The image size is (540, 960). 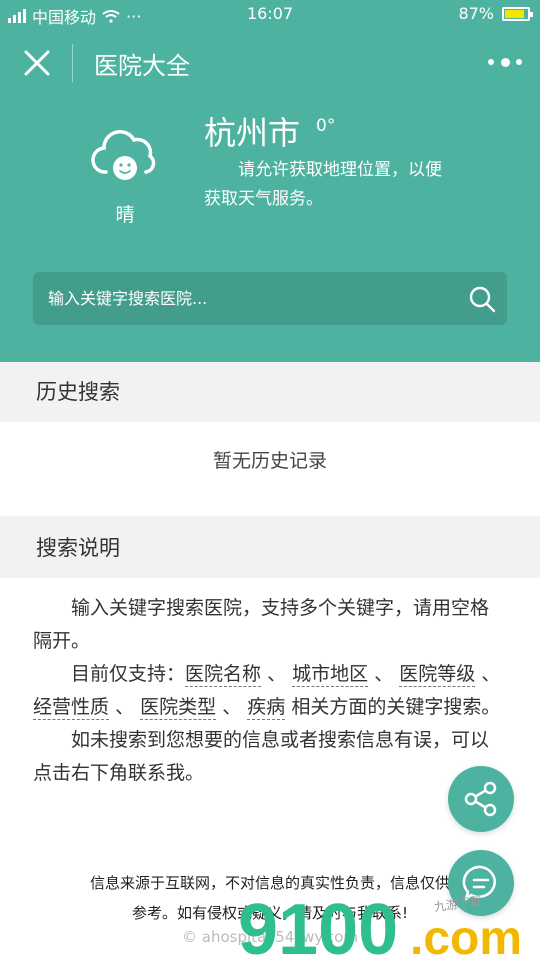 I want to click on instructions-para-1: 输入关键字搜索医院，支持多个关键字，请用空格隔开。, so click(x=261, y=624).